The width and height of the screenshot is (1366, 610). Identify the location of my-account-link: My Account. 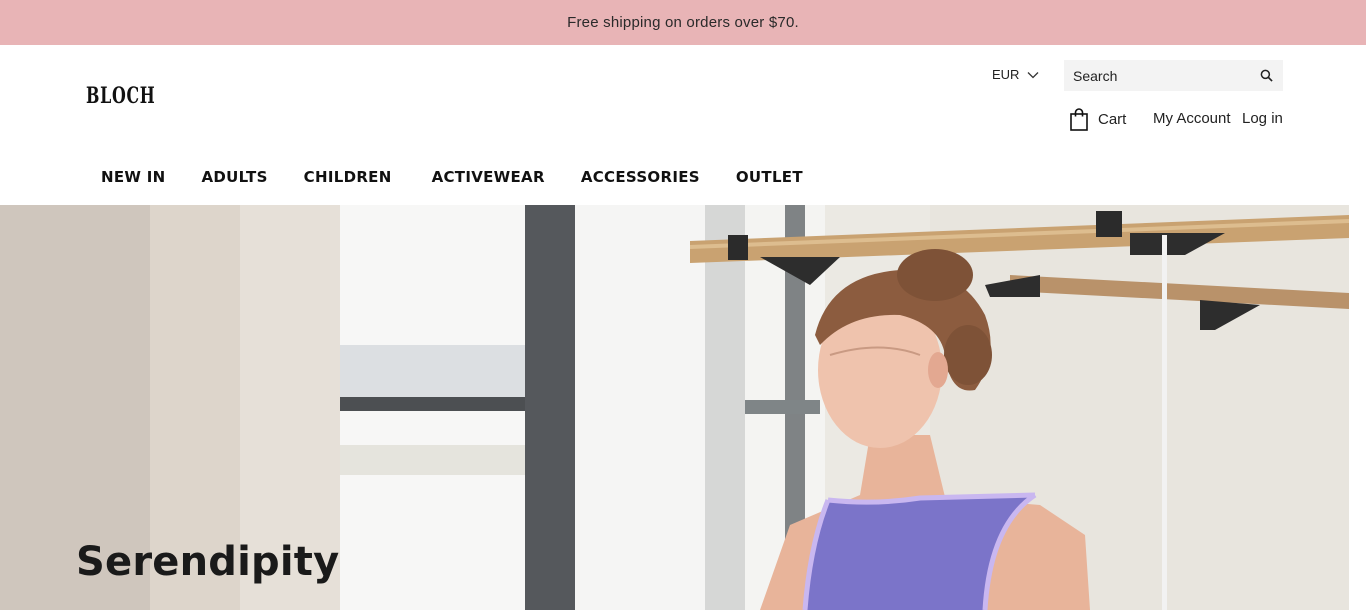
(1192, 118).